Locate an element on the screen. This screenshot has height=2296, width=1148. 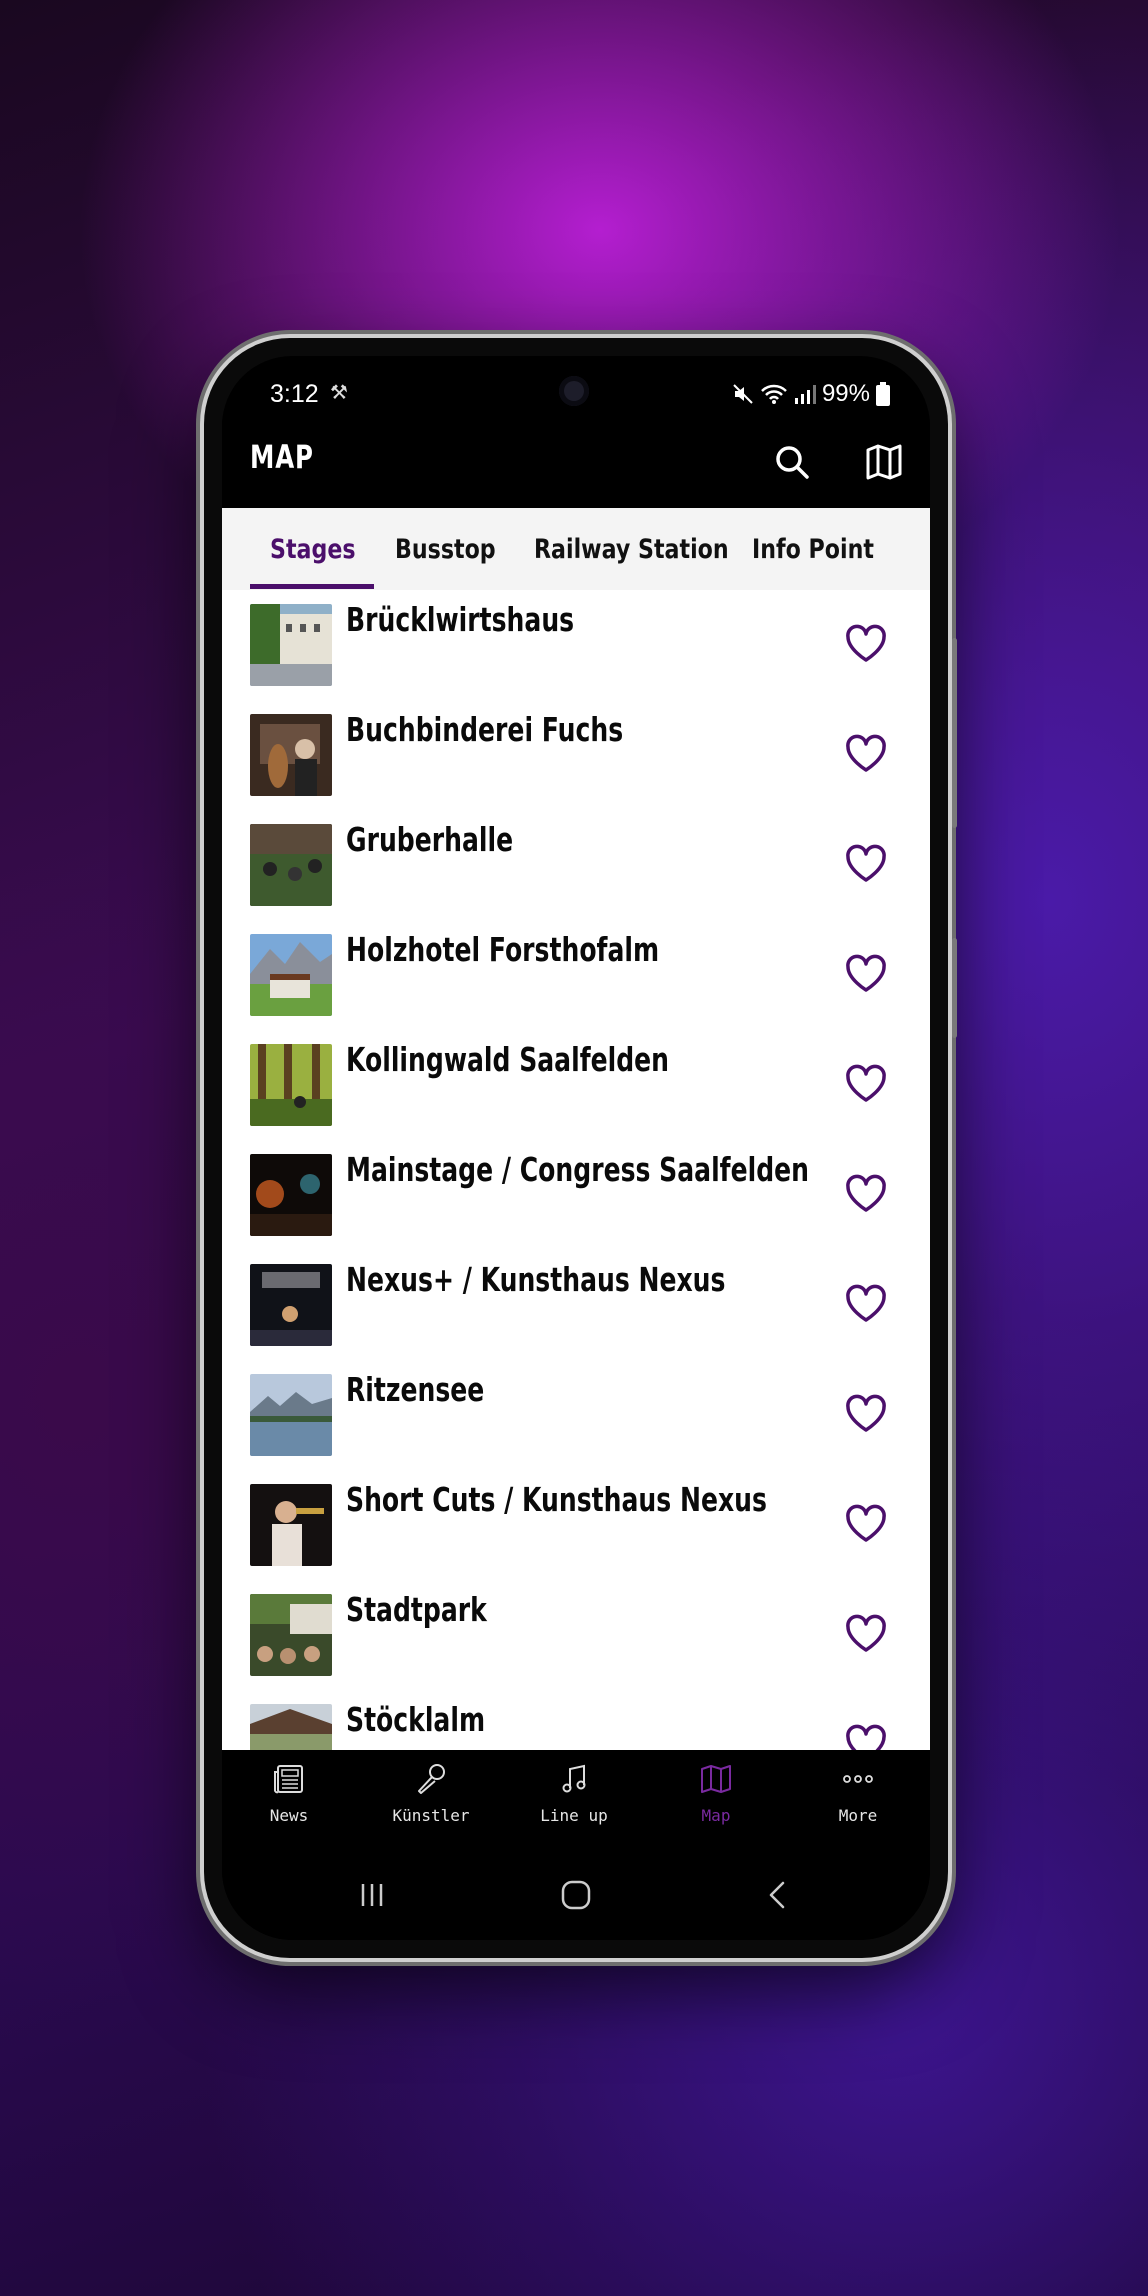
front-camera is located at coordinates (574, 391).